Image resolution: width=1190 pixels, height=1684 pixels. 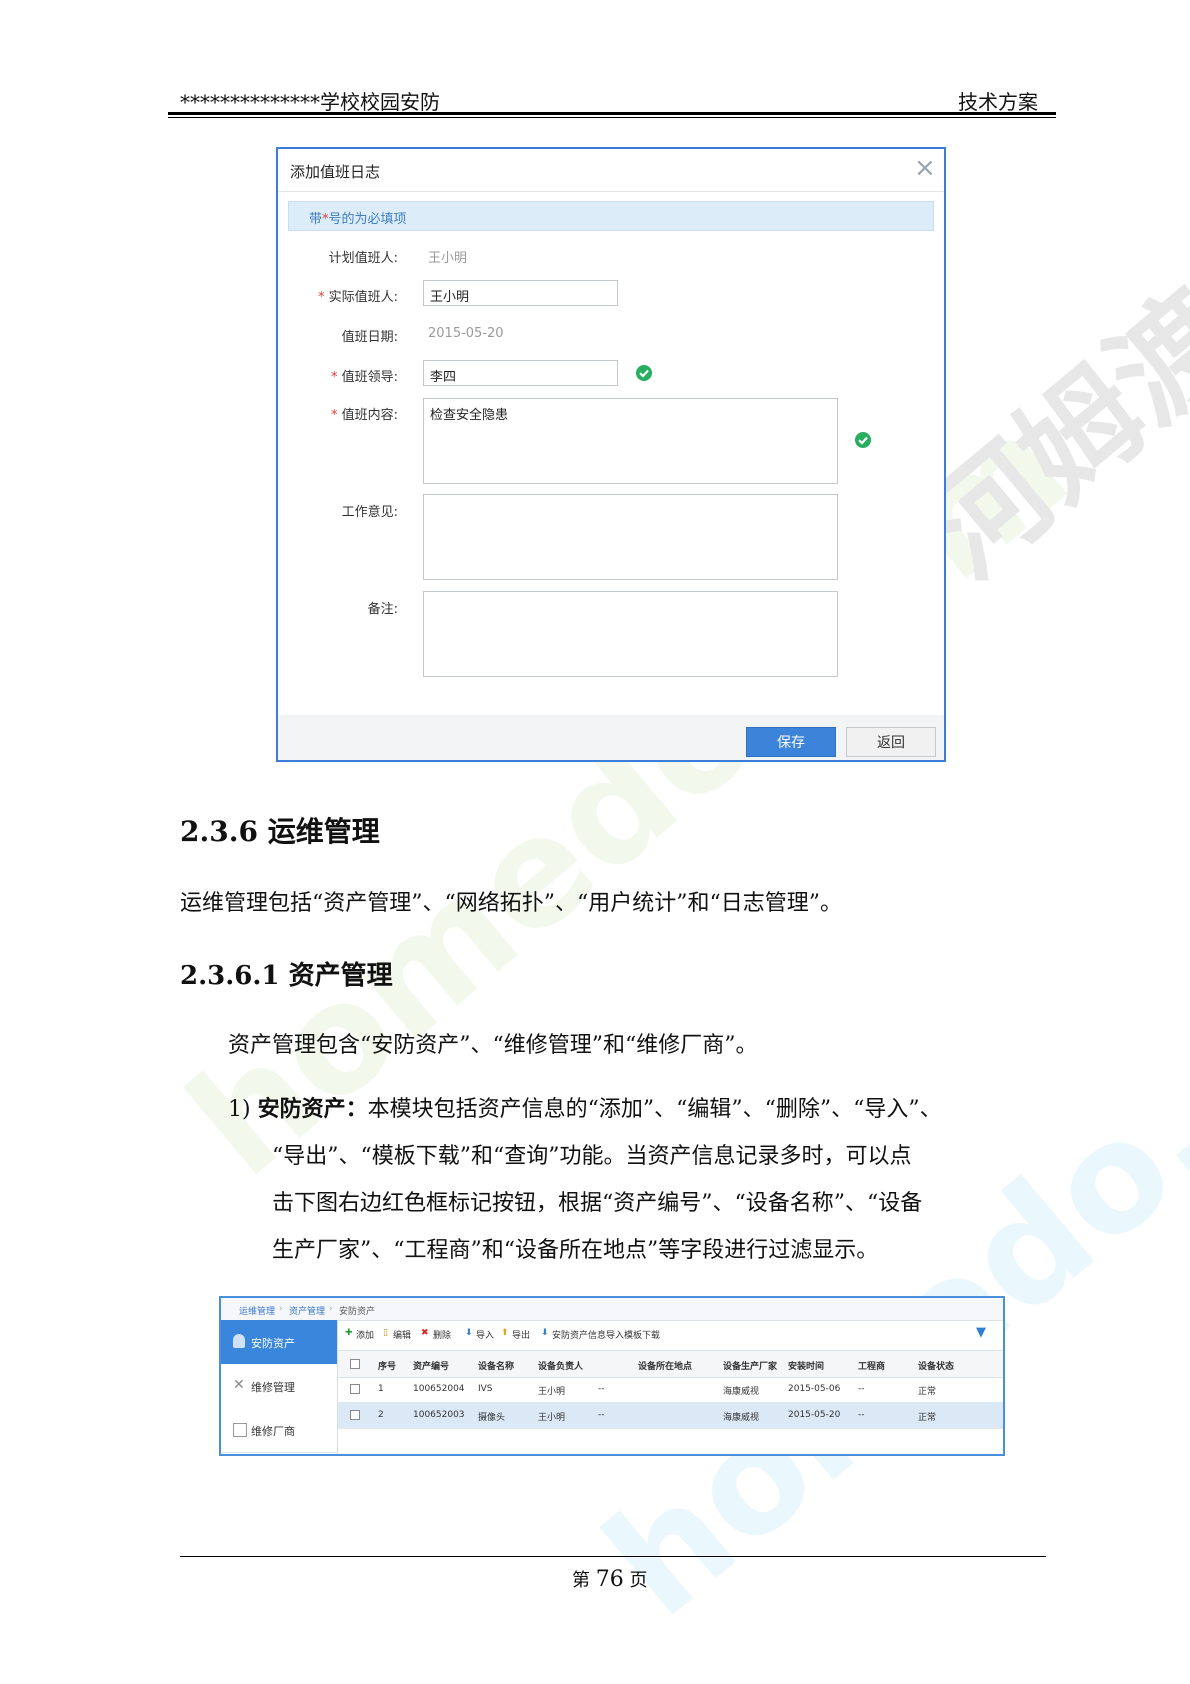 I want to click on import-icon: ⬇, so click(x=469, y=1333).